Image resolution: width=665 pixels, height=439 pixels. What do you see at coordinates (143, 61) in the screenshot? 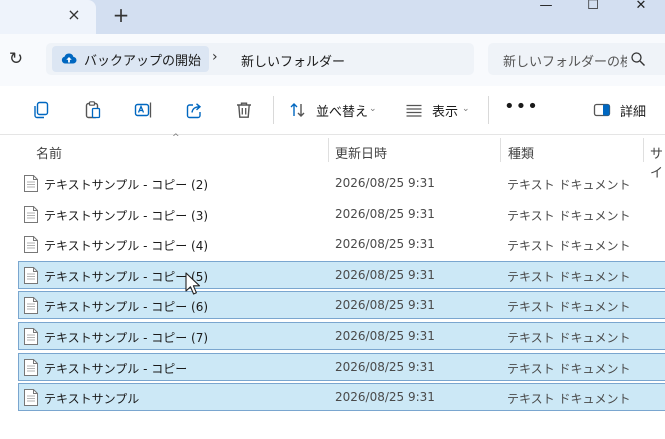
I see `breadcrumb-label: バックアップの開始` at bounding box center [143, 61].